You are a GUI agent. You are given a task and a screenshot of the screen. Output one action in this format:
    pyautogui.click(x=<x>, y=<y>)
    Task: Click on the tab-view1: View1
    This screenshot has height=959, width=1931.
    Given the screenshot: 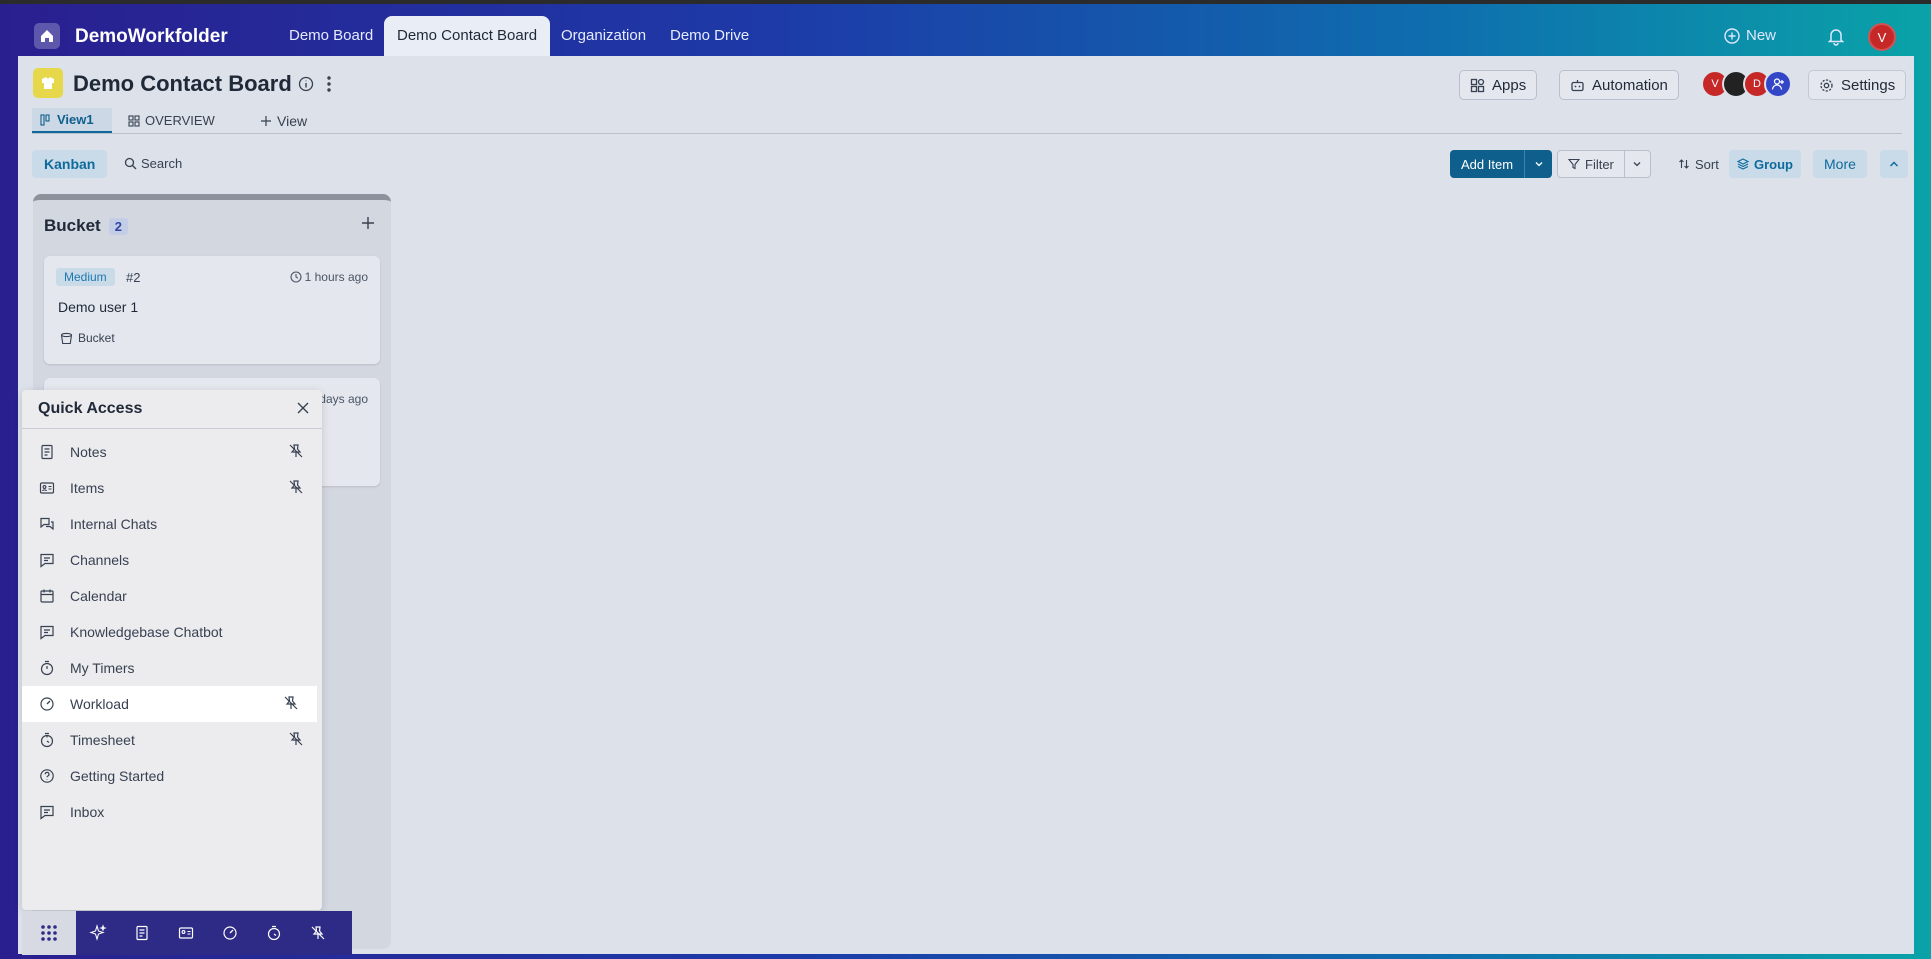 What is the action you would take?
    pyautogui.click(x=72, y=120)
    